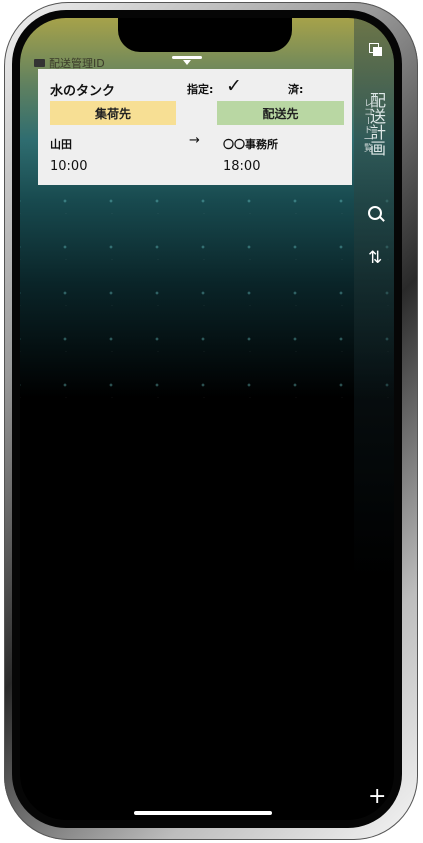 This screenshot has height=843, width=423. What do you see at coordinates (375, 258) in the screenshot?
I see `sort-icon: ⇅` at bounding box center [375, 258].